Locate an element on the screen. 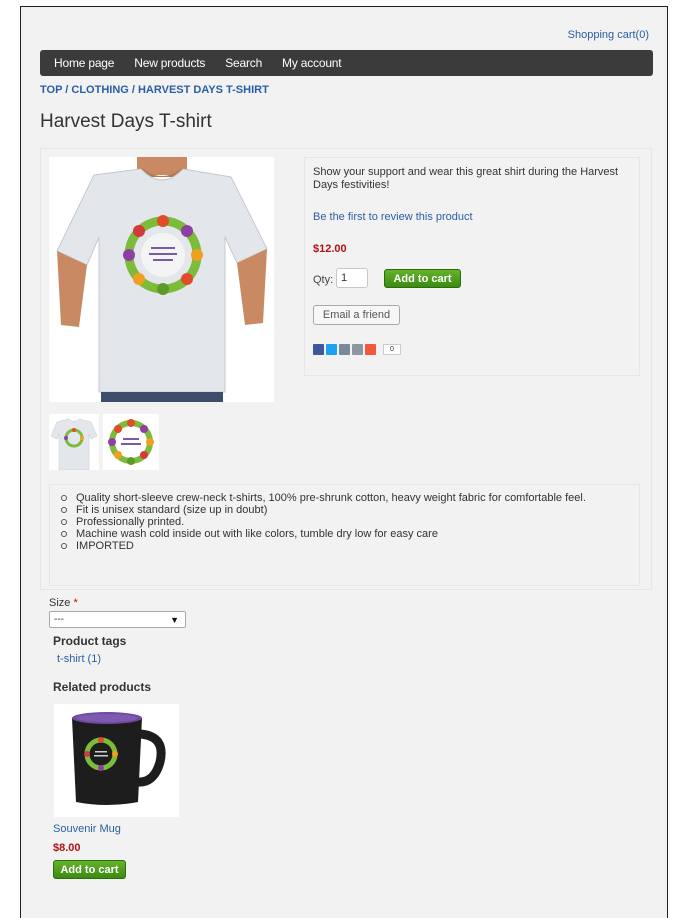 This screenshot has height=918, width=682. print-icon is located at coordinates (344, 349).